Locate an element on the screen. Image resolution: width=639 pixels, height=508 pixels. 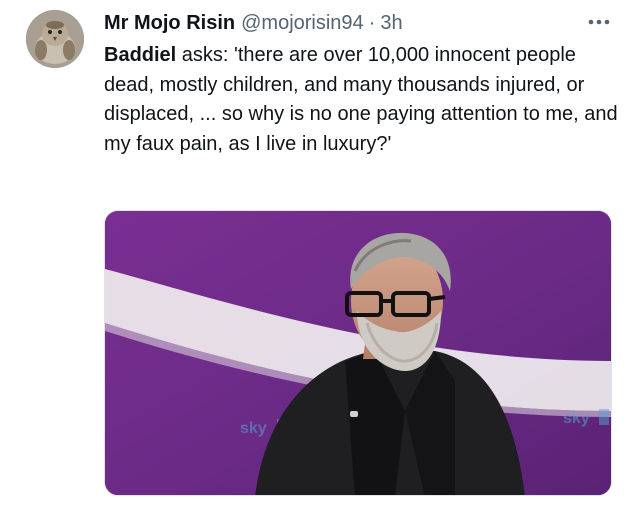
more-button is located at coordinates (599, 22).